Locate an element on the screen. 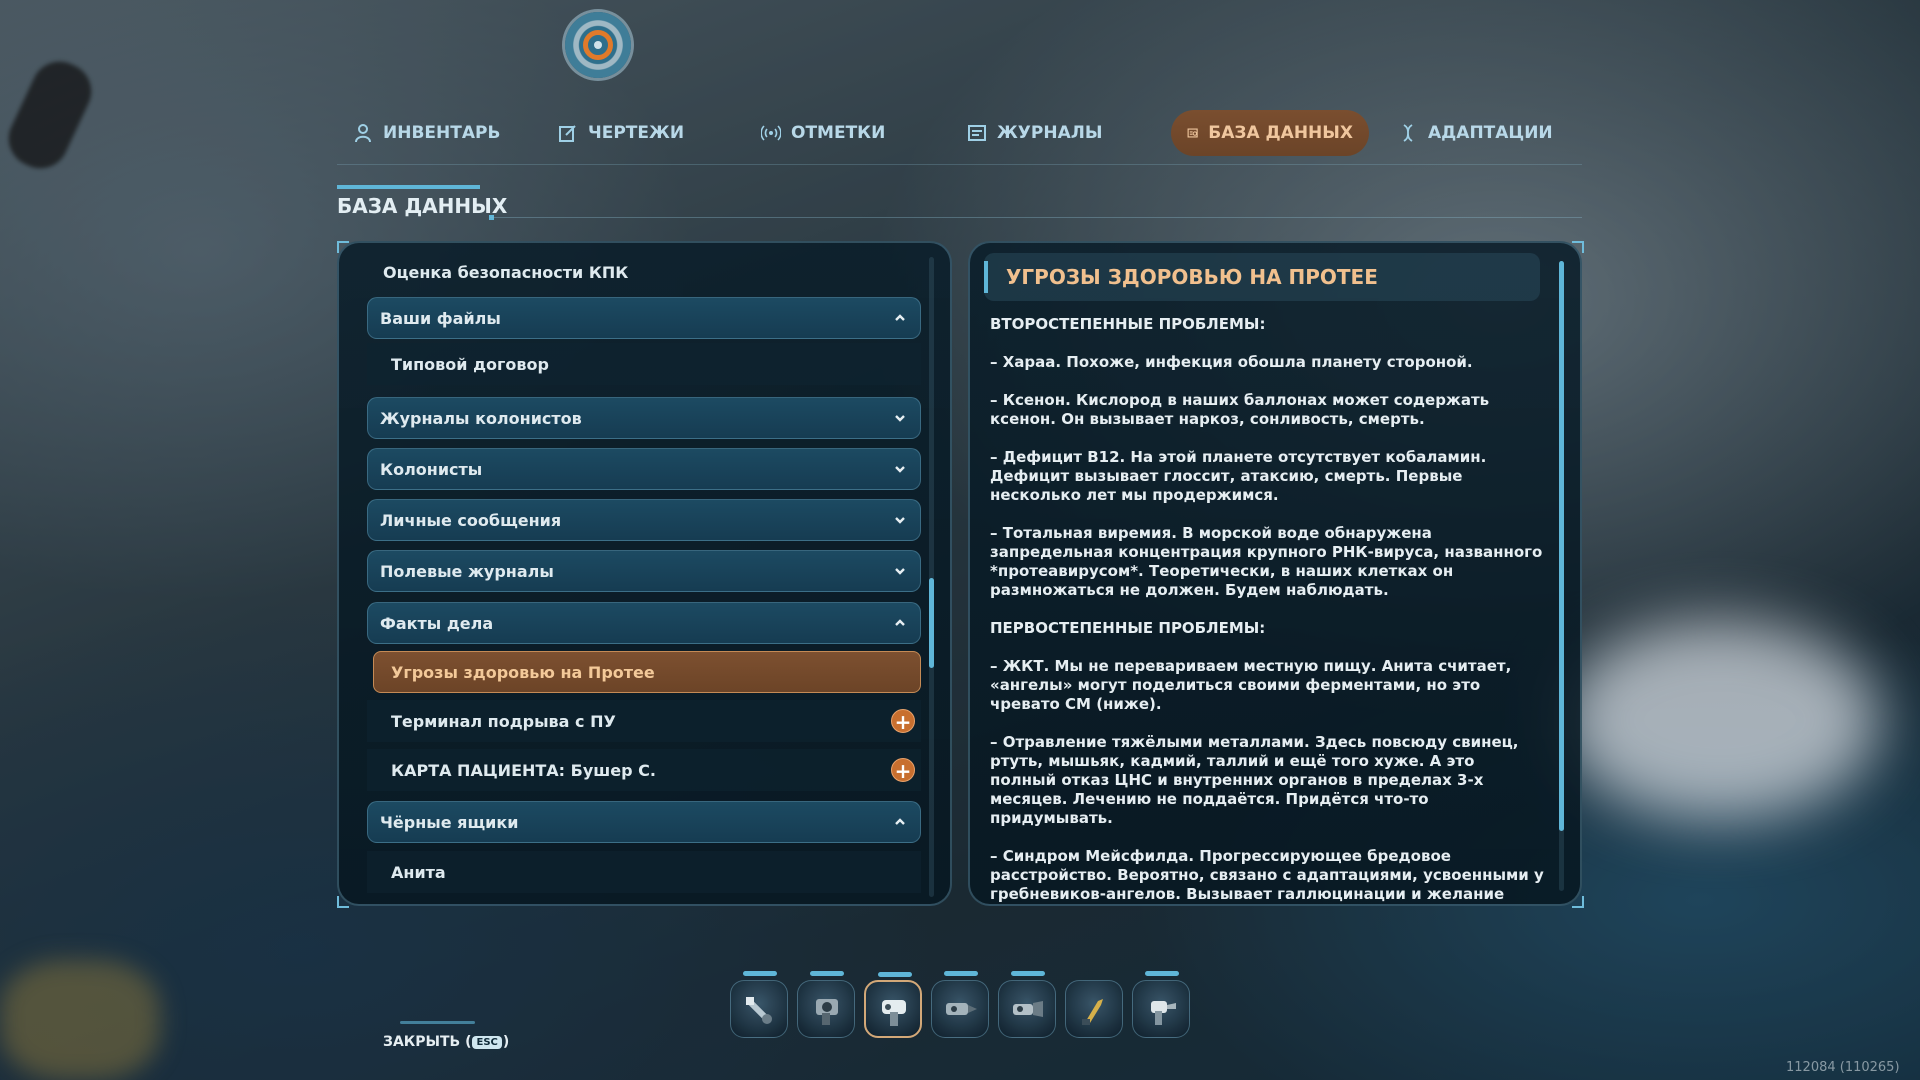  tab-database: БАЗА ДАННЫХ is located at coordinates (1270, 133).